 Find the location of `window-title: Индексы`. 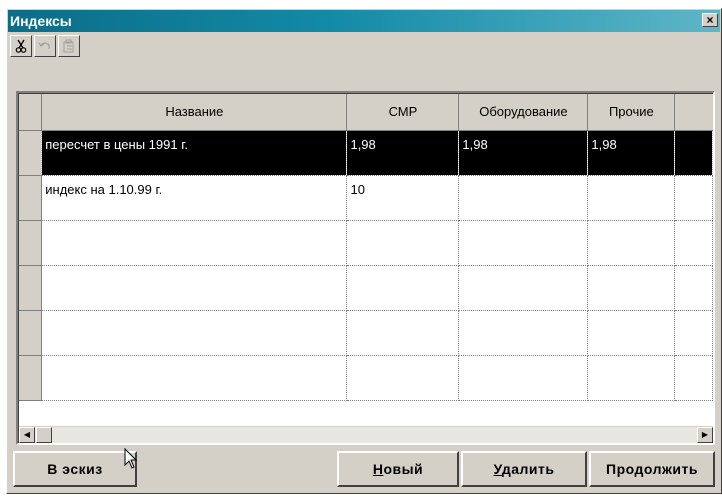

window-title: Индексы is located at coordinates (41, 21).